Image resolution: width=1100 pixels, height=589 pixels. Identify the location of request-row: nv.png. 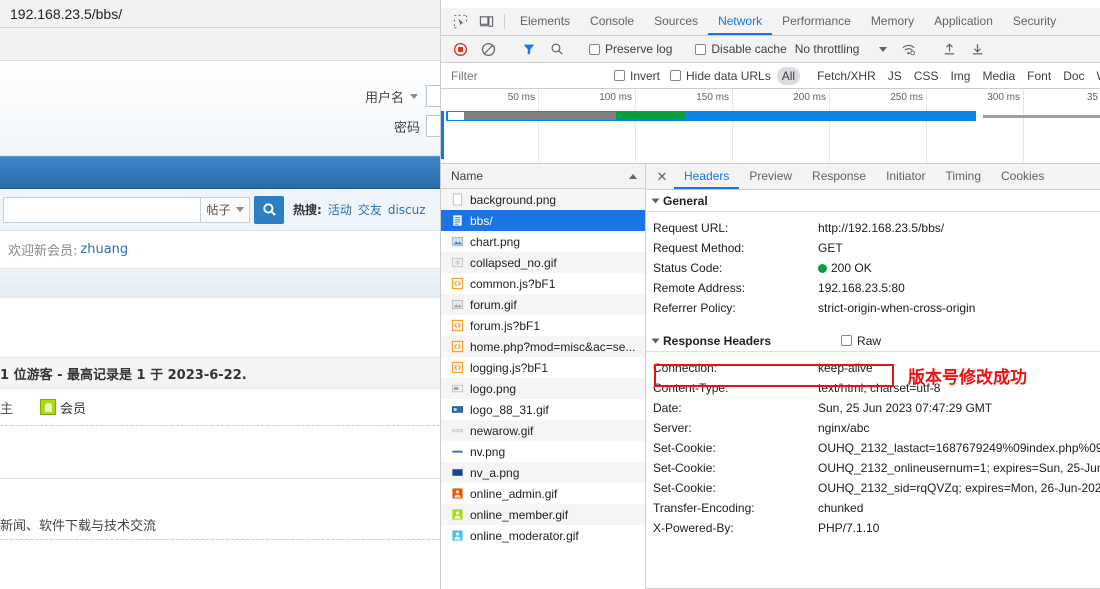
(543, 451).